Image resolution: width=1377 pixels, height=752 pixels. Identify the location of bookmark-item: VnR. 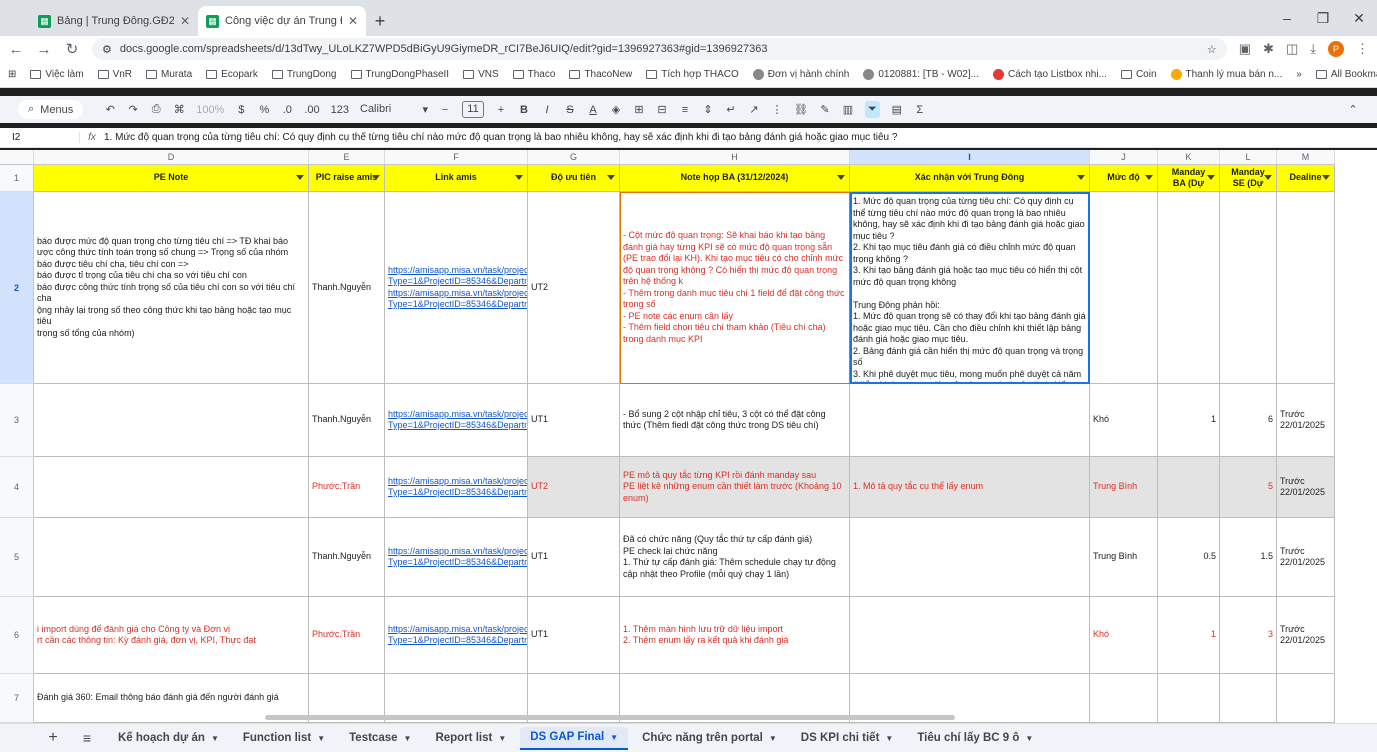
(114, 74).